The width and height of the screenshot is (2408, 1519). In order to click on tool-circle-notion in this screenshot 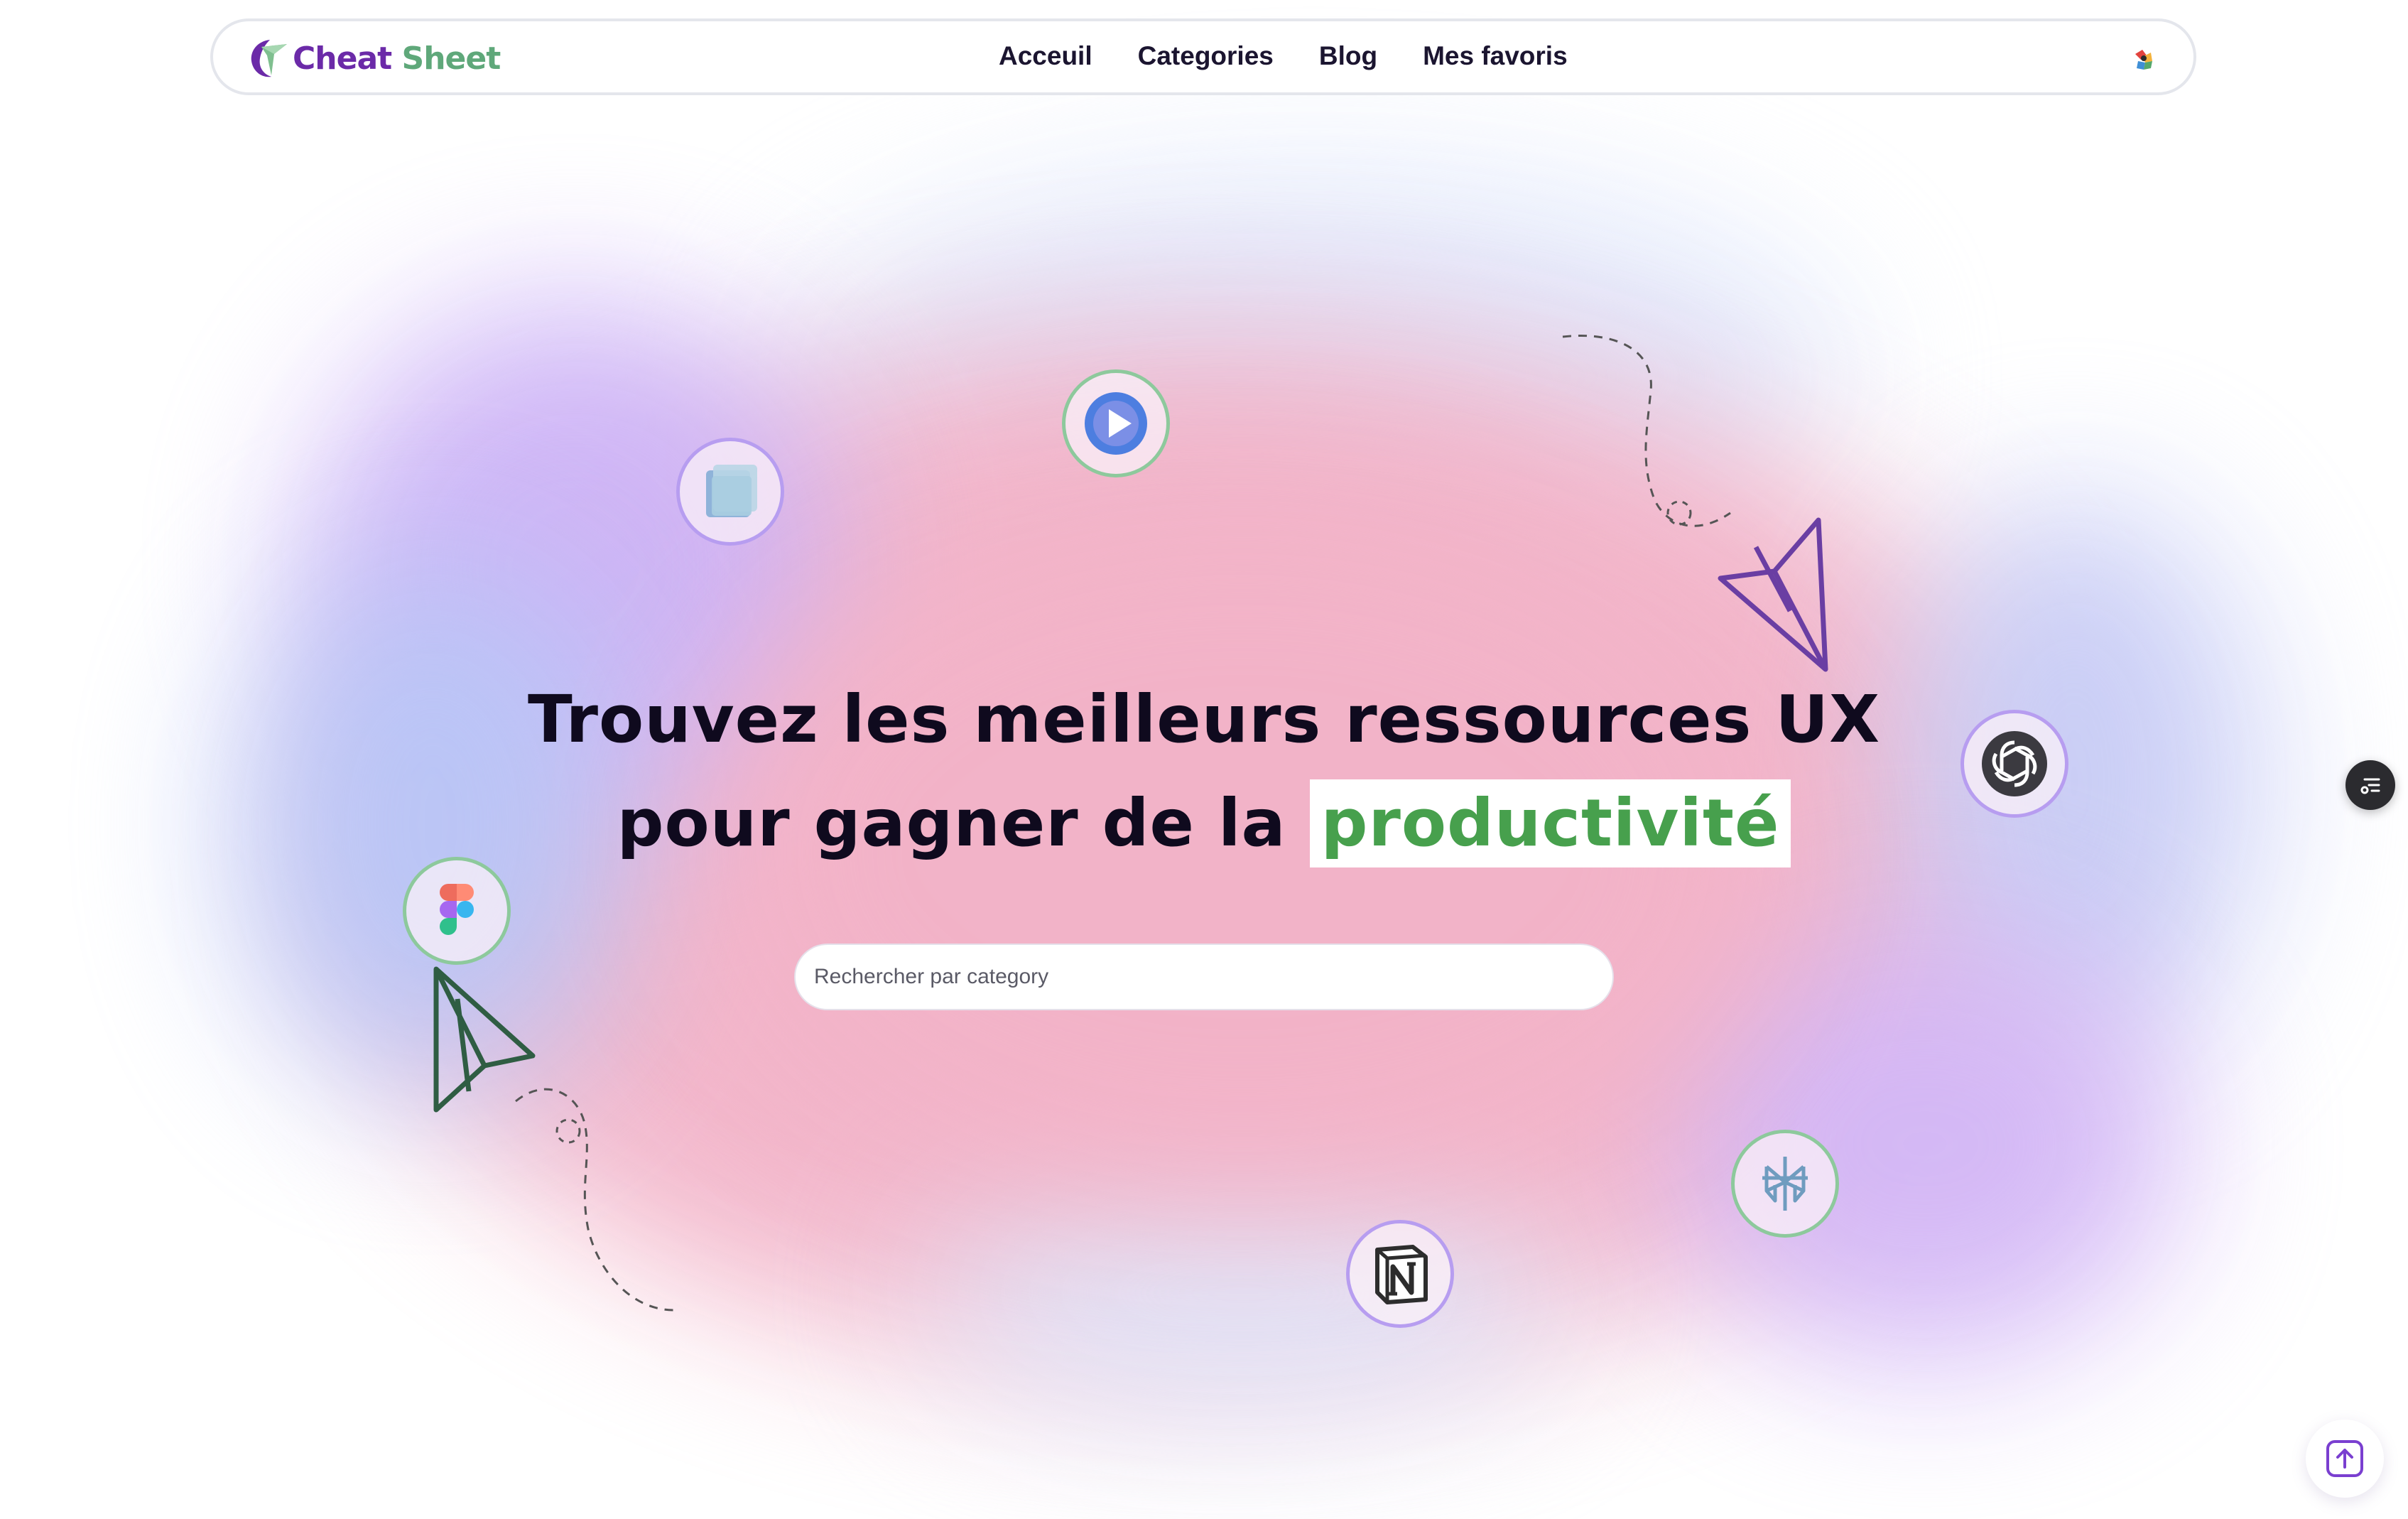, I will do `click(1400, 1274)`.